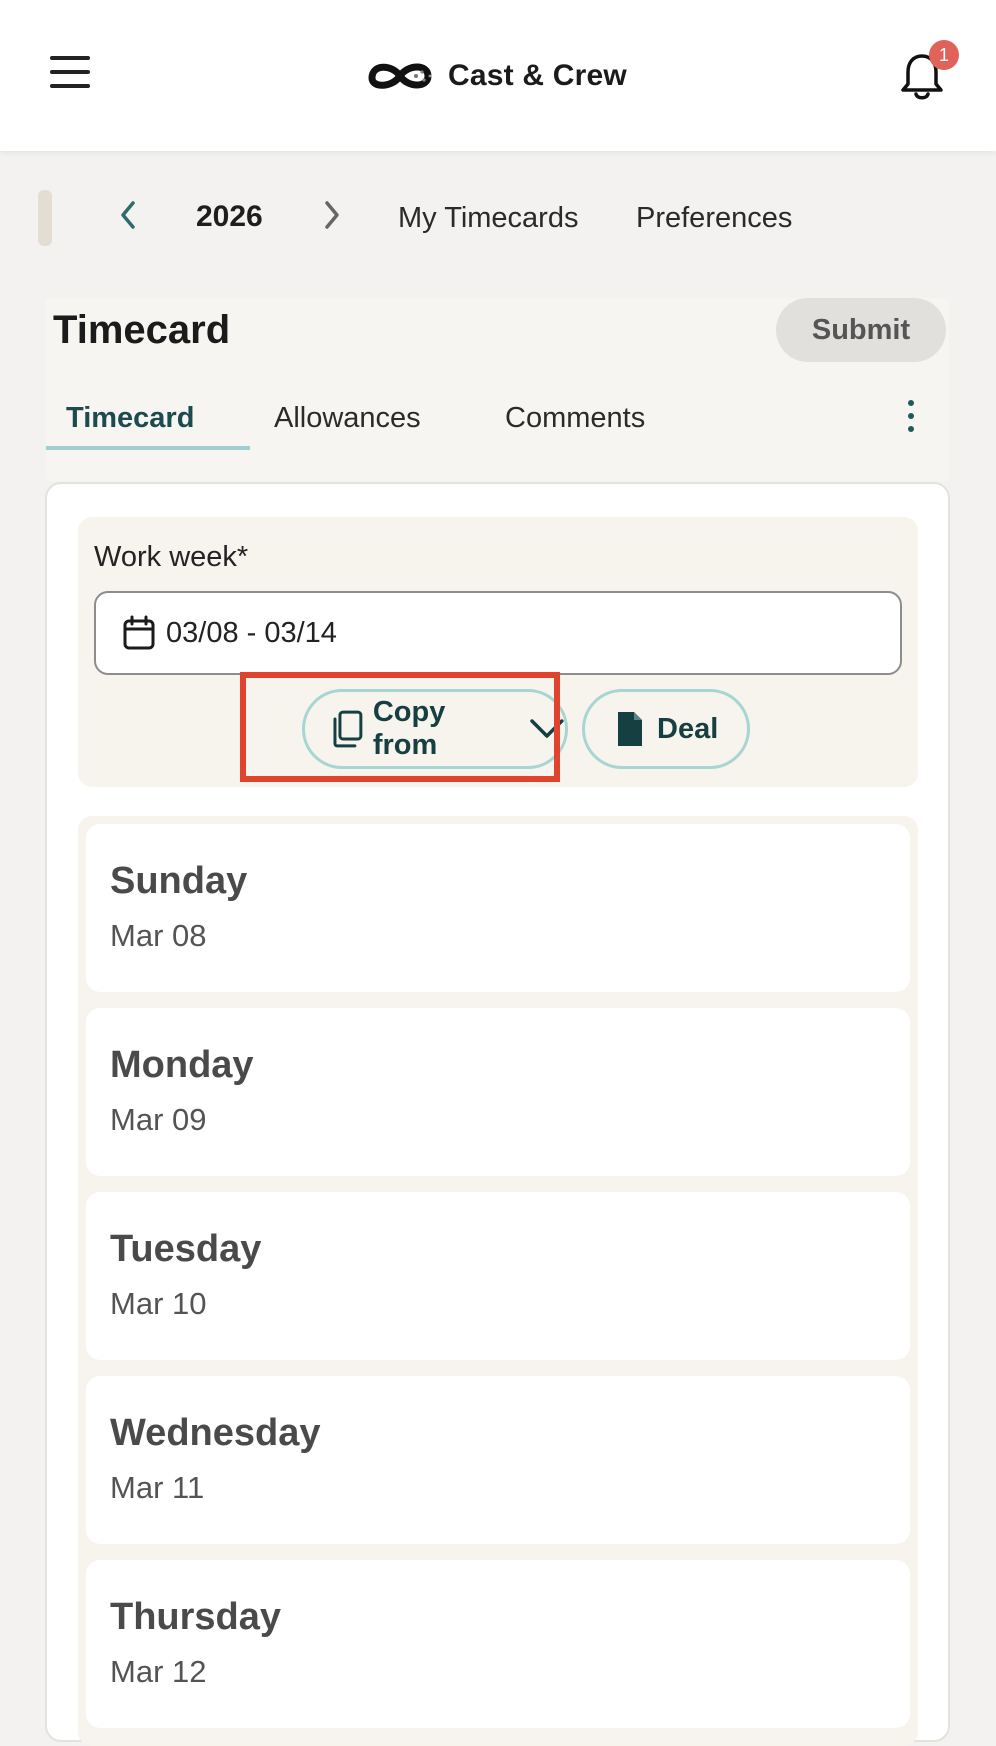 This screenshot has height=1746, width=996. What do you see at coordinates (196, 1617) in the screenshot?
I see `day-name: Thursday` at bounding box center [196, 1617].